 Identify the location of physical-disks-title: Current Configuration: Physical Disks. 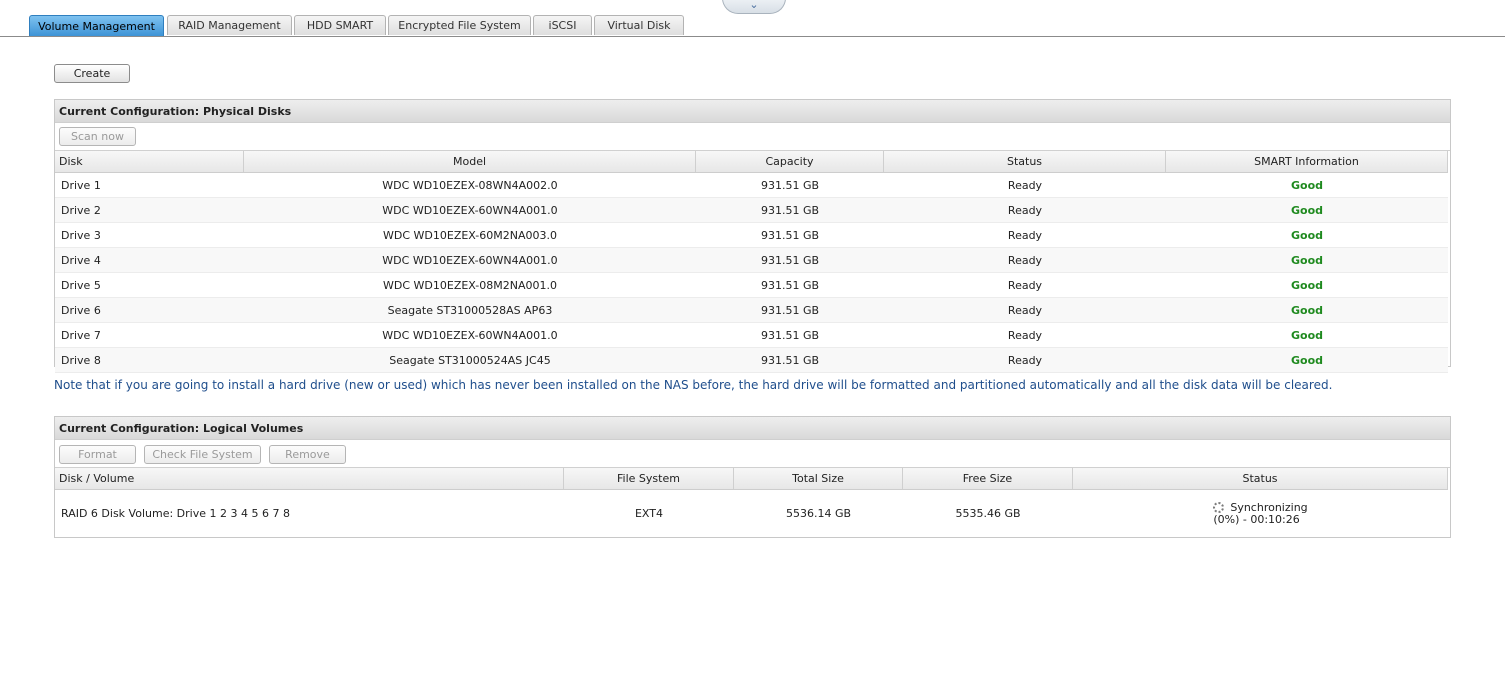
(752, 111).